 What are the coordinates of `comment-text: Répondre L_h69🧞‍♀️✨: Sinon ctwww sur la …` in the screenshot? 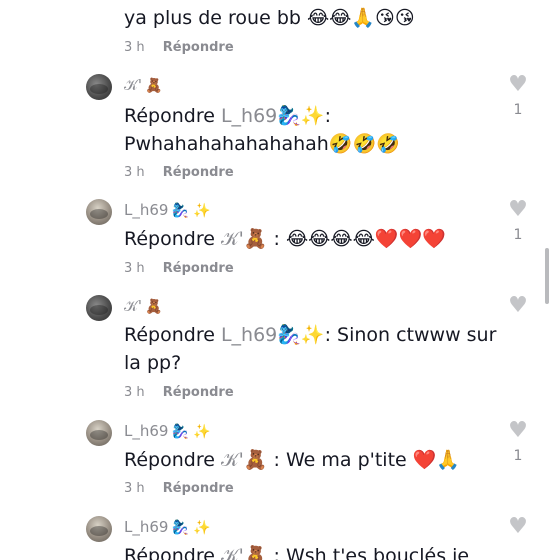 It's located at (310, 349).